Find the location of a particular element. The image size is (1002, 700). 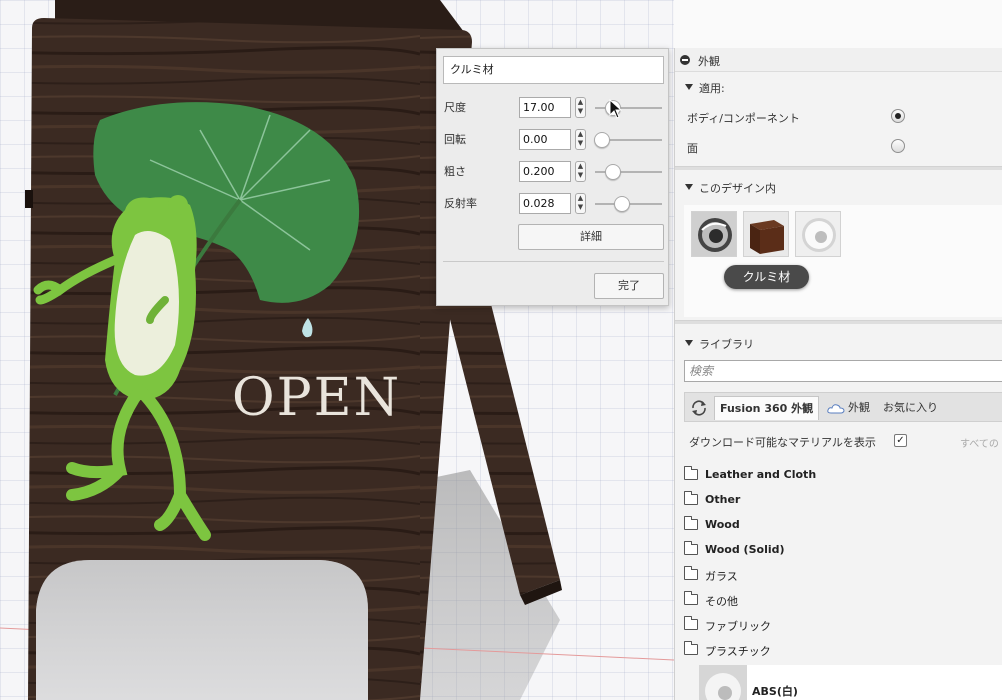

done-button: 完了 is located at coordinates (629, 286).